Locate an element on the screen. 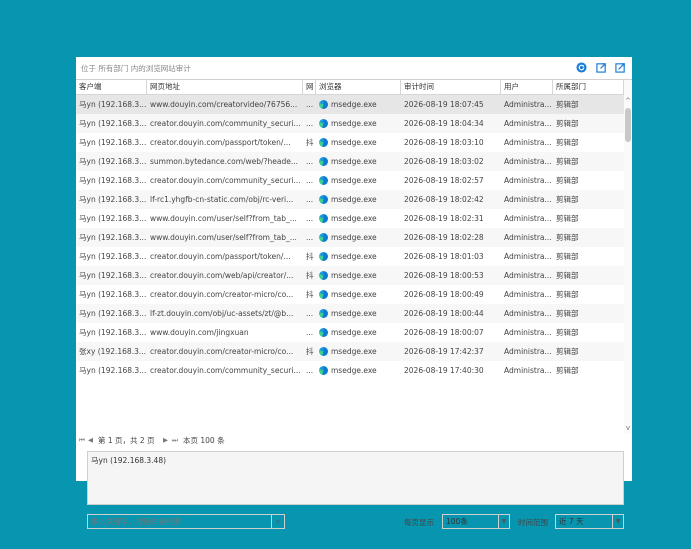 This screenshot has width=691, height=549. cell-time: 2026-08-19 18:00:44 is located at coordinates (444, 313).